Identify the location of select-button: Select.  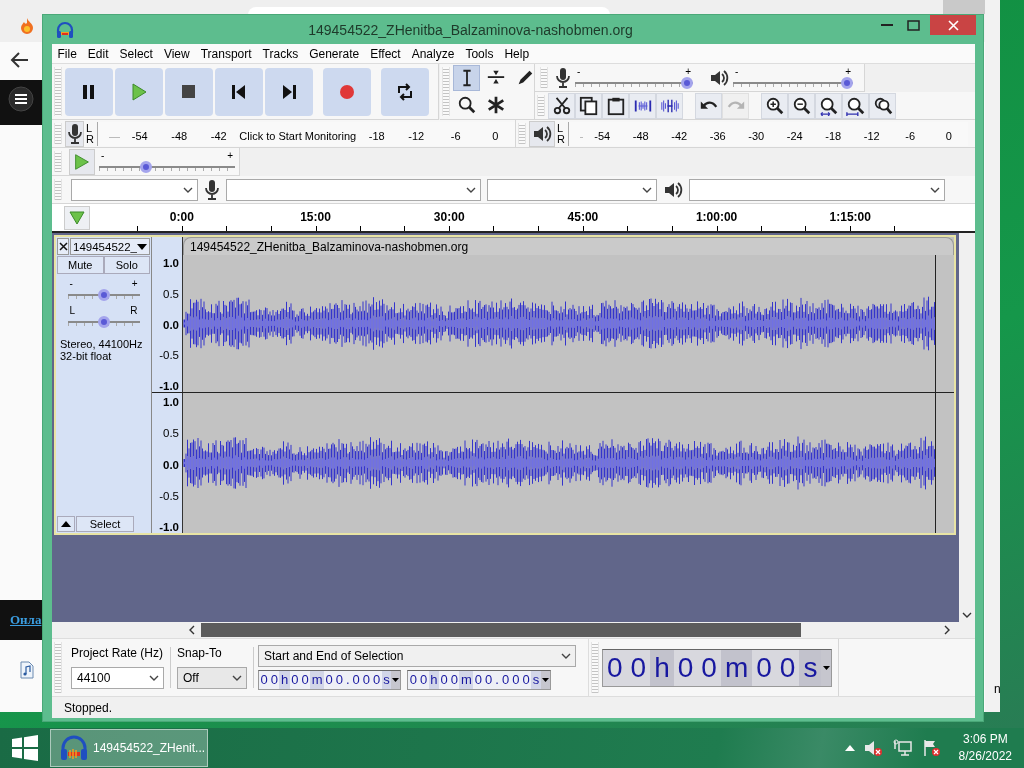
(105, 524).